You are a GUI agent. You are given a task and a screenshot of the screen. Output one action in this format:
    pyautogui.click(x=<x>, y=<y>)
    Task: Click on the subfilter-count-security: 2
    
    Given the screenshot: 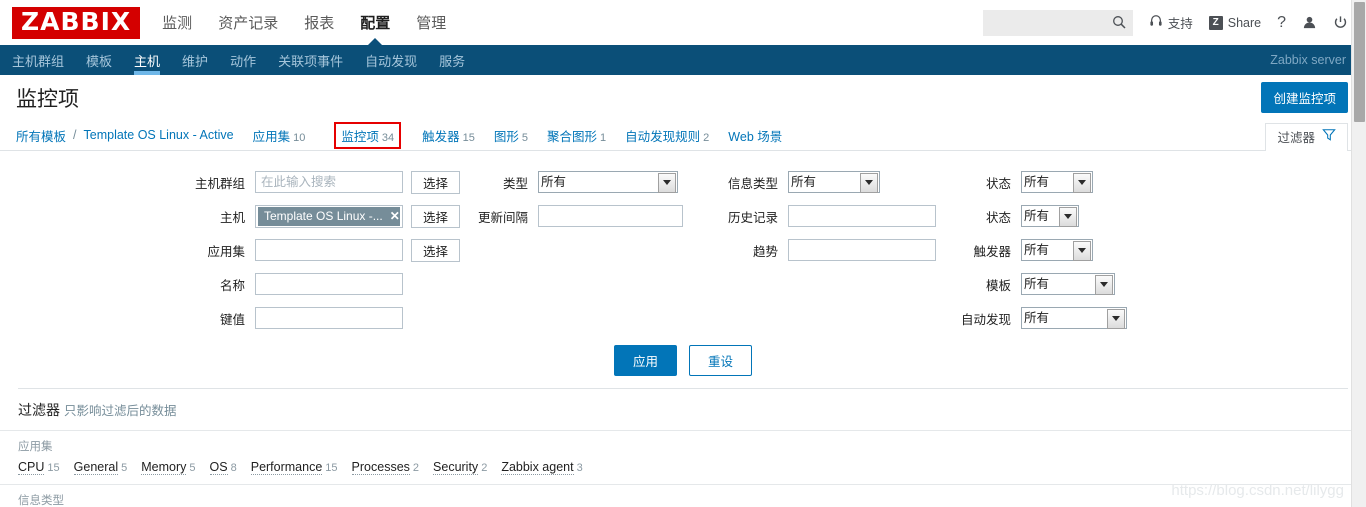 What is the action you would take?
    pyautogui.click(x=484, y=468)
    